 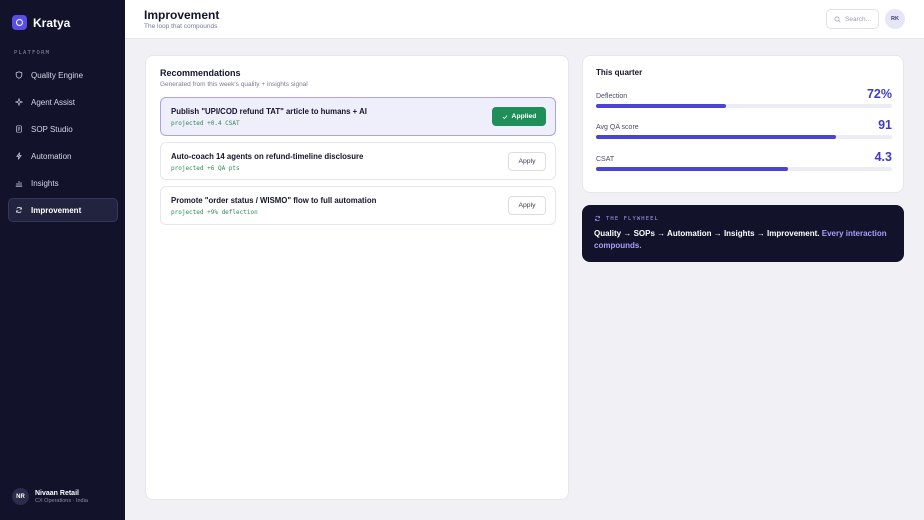 What do you see at coordinates (52, 22) in the screenshot?
I see `brand-name: Kratya` at bounding box center [52, 22].